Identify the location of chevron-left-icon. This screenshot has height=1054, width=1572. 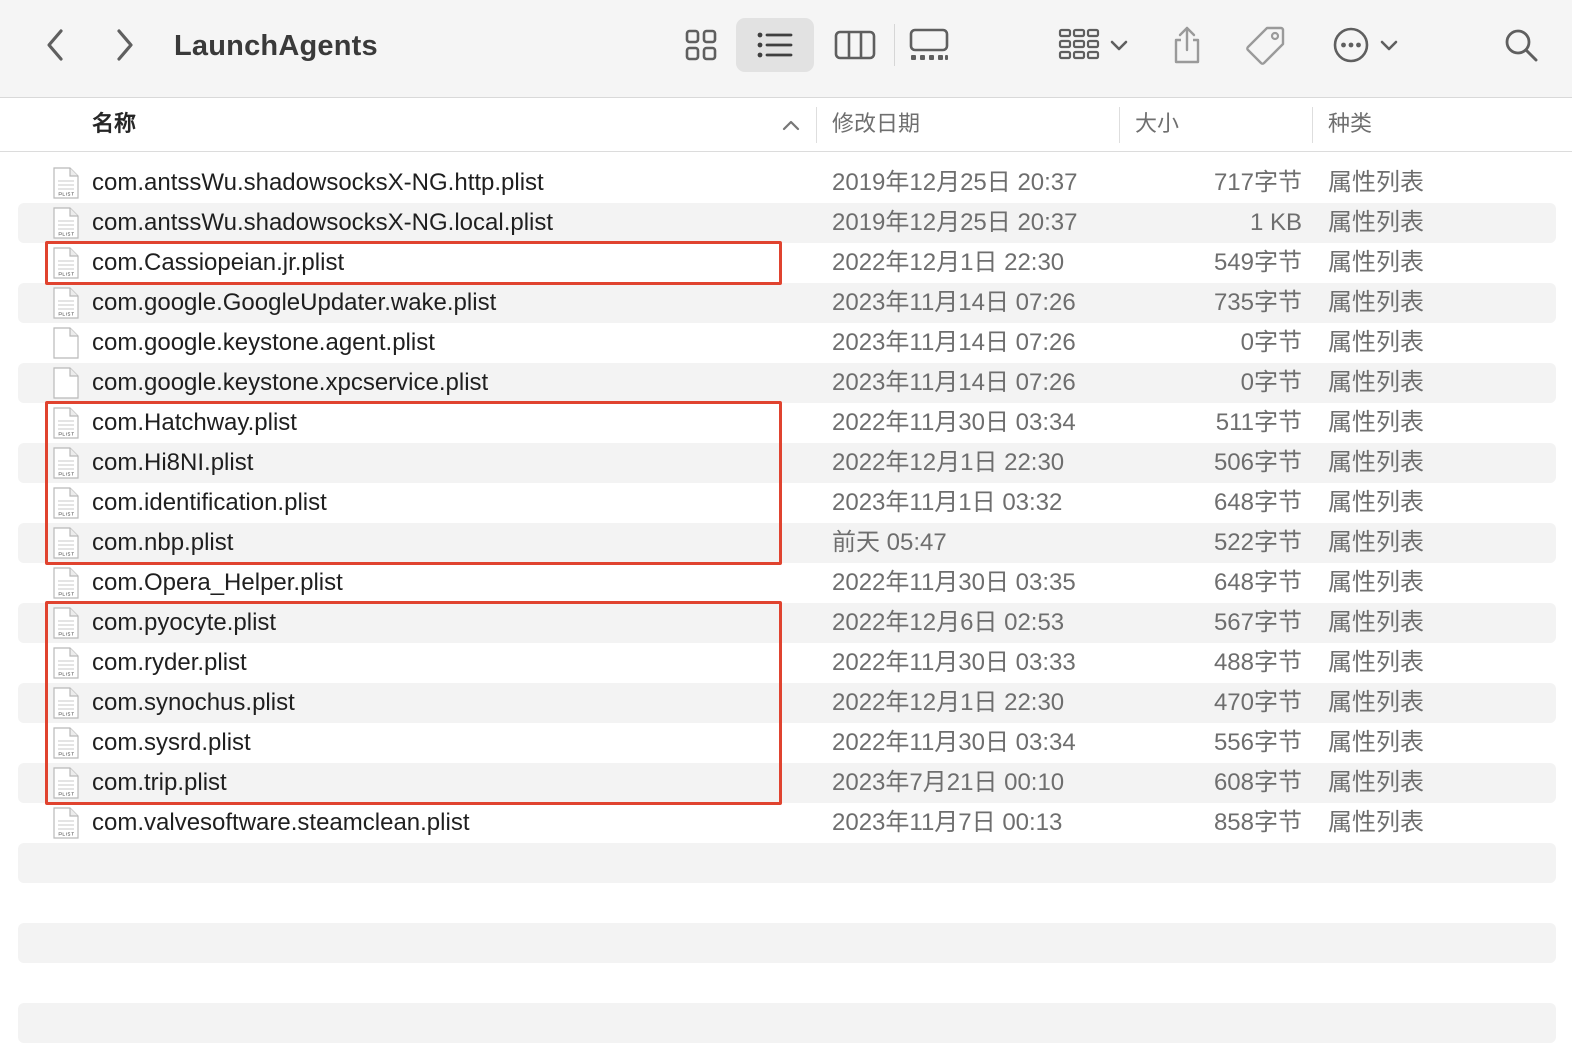
(55, 45).